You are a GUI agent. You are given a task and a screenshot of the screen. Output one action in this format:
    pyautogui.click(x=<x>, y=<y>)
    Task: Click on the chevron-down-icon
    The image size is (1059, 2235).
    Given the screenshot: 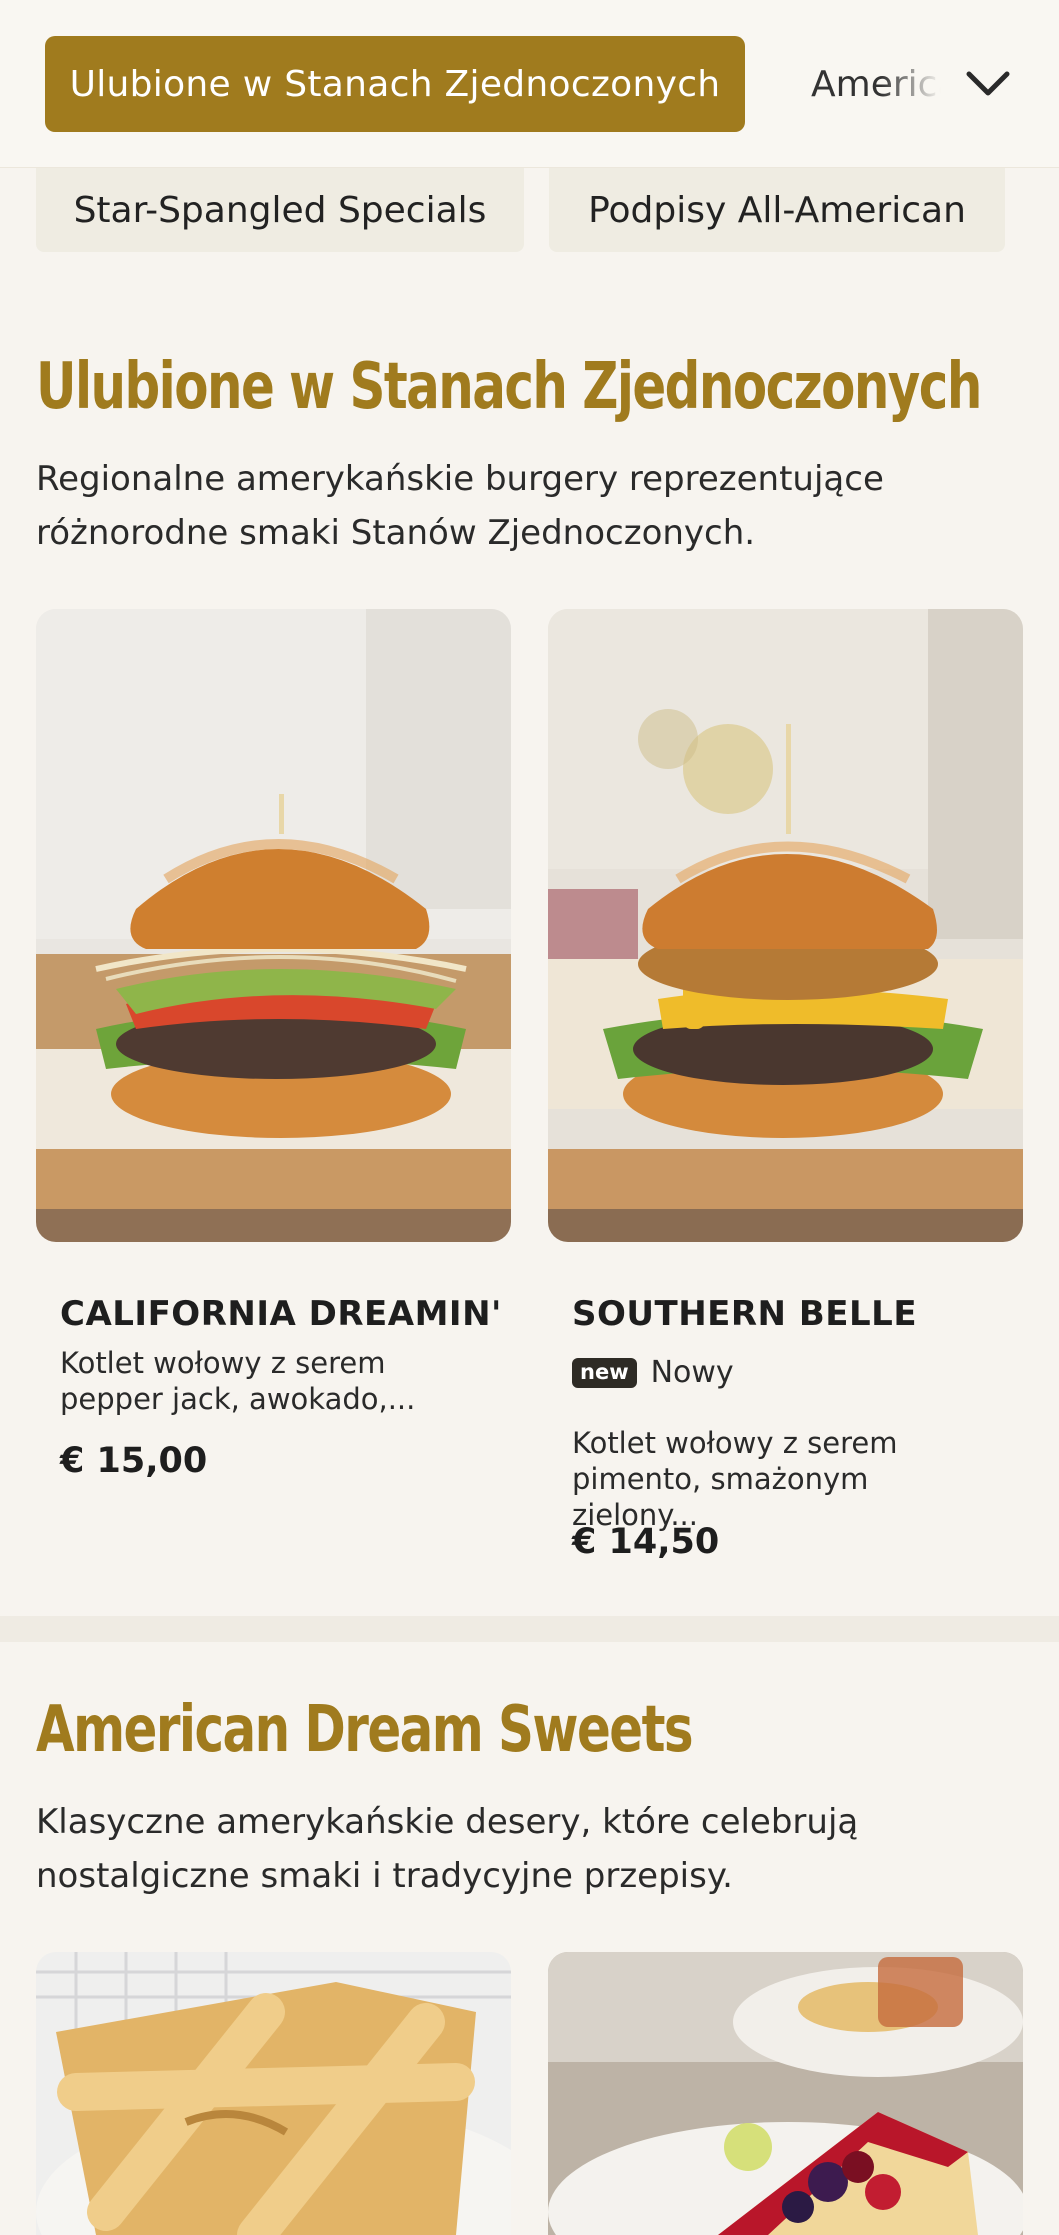 What is the action you would take?
    pyautogui.click(x=988, y=84)
    